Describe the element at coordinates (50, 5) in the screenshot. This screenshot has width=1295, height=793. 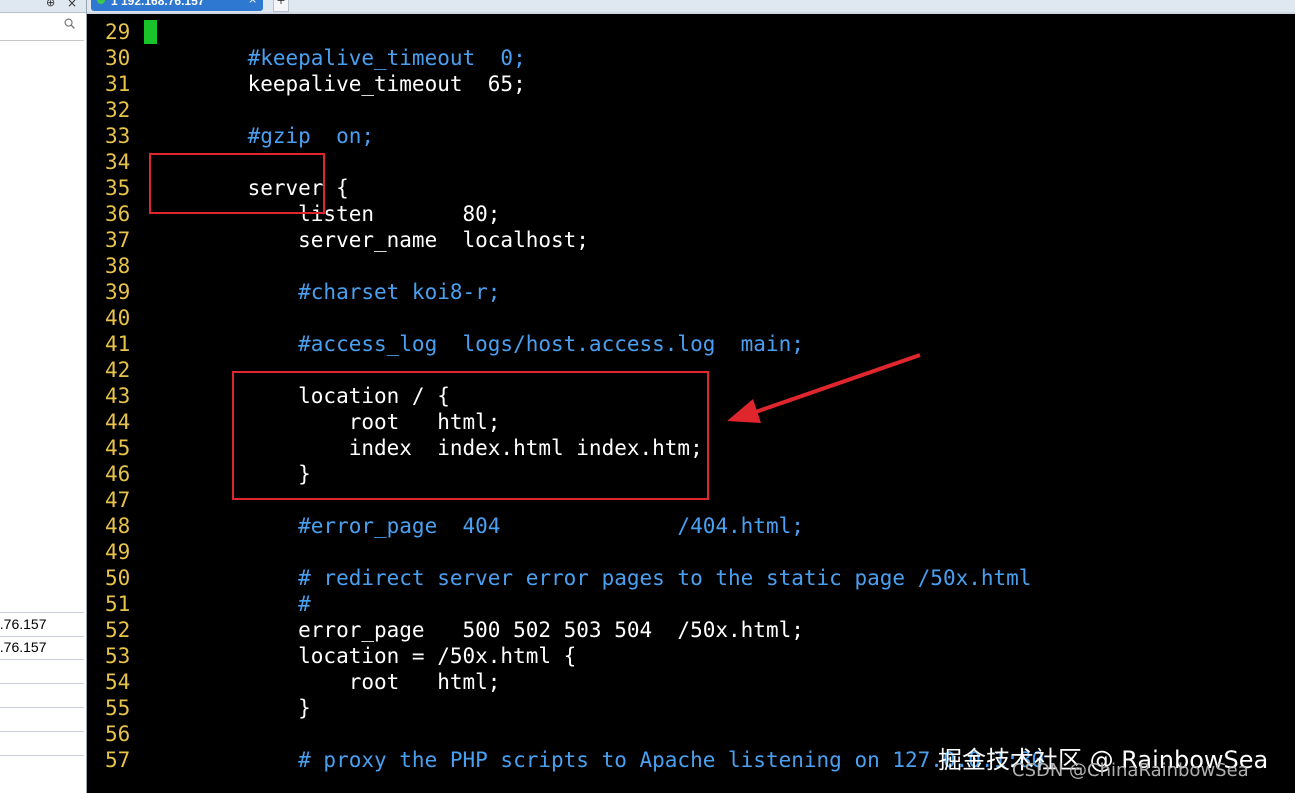
I see `pin-icon: ⊕` at that location.